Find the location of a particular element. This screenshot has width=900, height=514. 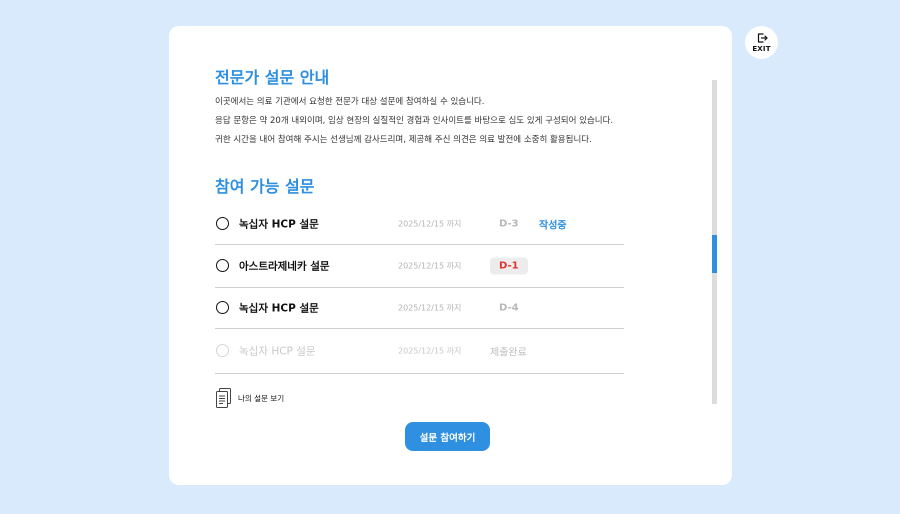

survey-dday: D-3 is located at coordinates (509, 224).